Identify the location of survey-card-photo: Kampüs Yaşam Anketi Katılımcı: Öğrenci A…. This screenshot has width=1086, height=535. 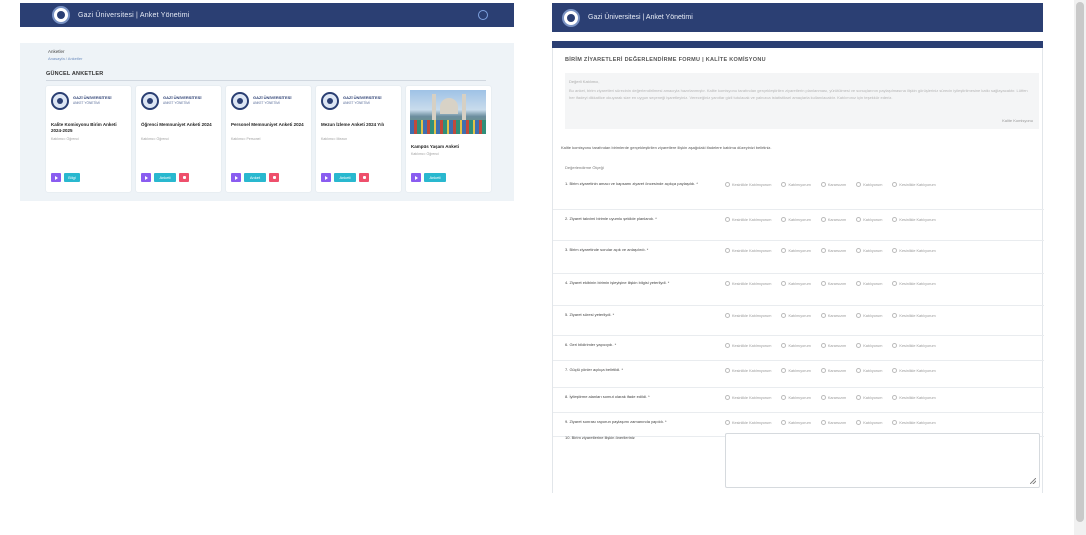
(448, 139).